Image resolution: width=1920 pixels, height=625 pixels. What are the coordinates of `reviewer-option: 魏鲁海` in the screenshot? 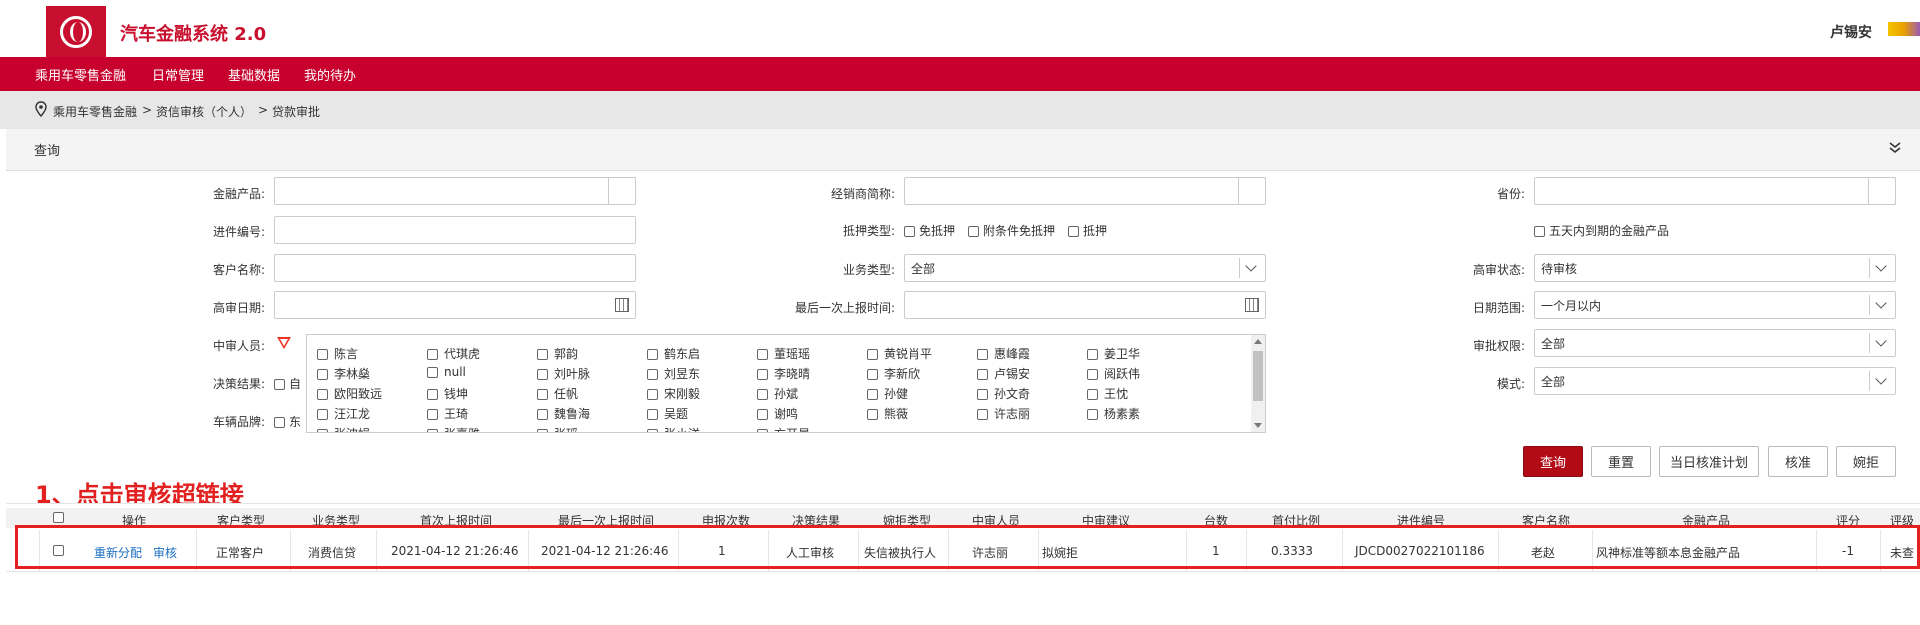 It's located at (563, 413).